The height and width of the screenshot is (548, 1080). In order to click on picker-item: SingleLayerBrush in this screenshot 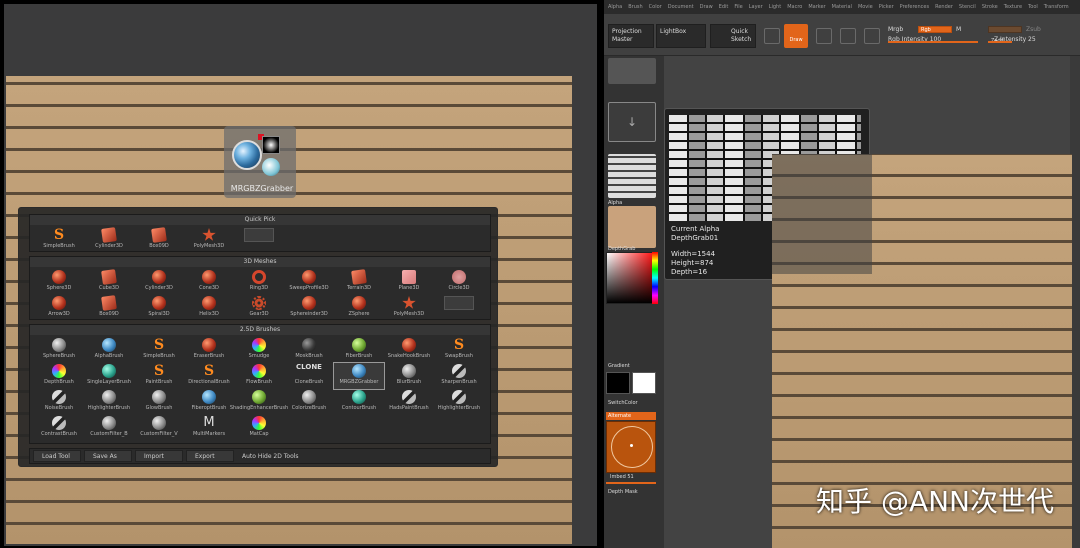, I will do `click(109, 376)`.